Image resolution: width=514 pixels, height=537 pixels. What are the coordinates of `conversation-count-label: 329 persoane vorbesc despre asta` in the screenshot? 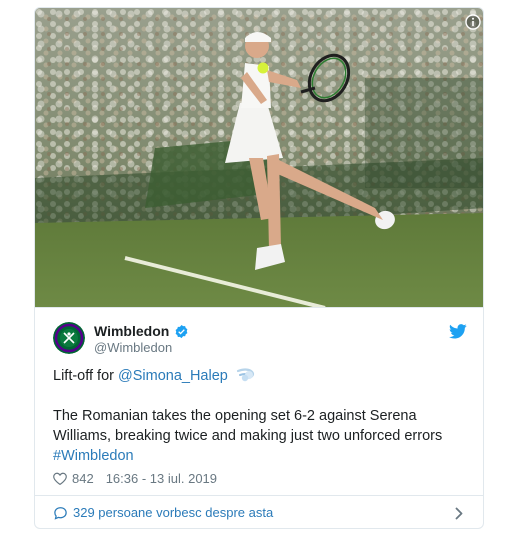 It's located at (173, 512).